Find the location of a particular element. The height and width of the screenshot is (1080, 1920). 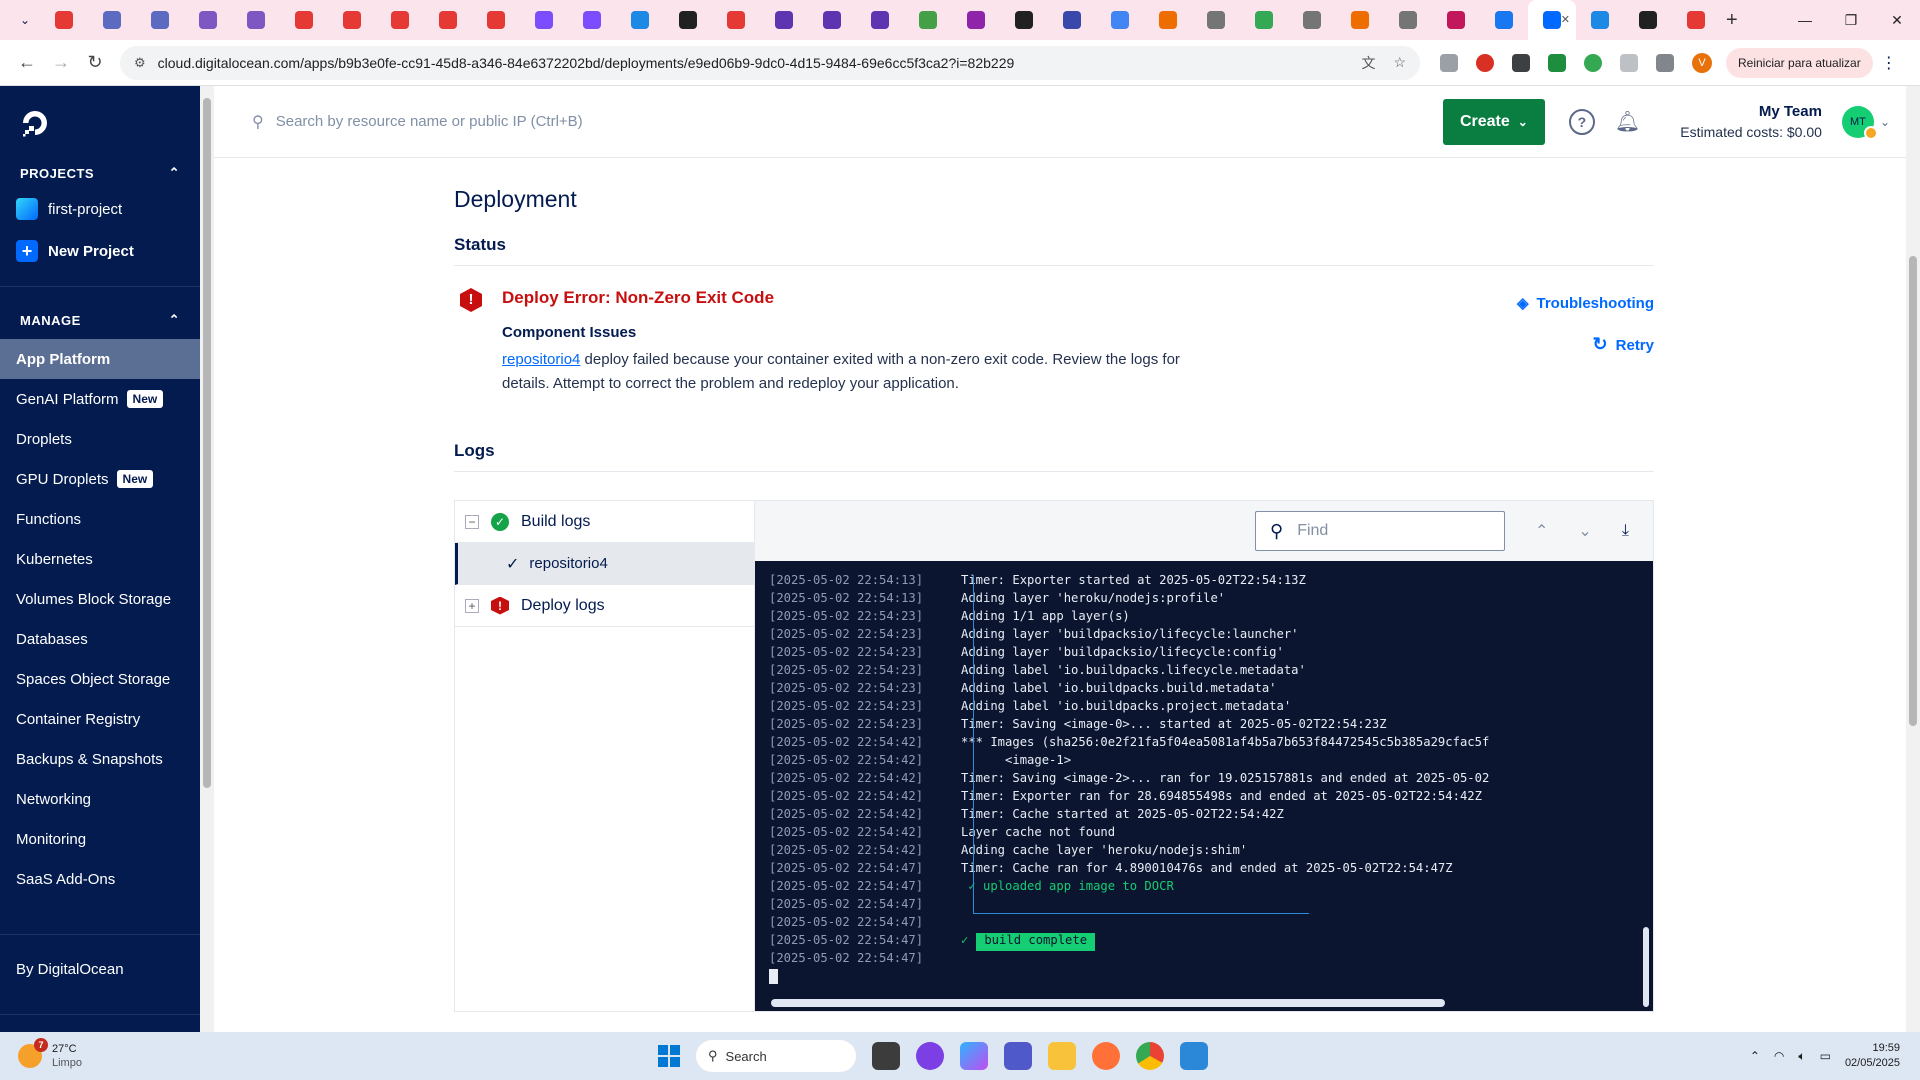

site-info-icon: ⚙ is located at coordinates (140, 63).